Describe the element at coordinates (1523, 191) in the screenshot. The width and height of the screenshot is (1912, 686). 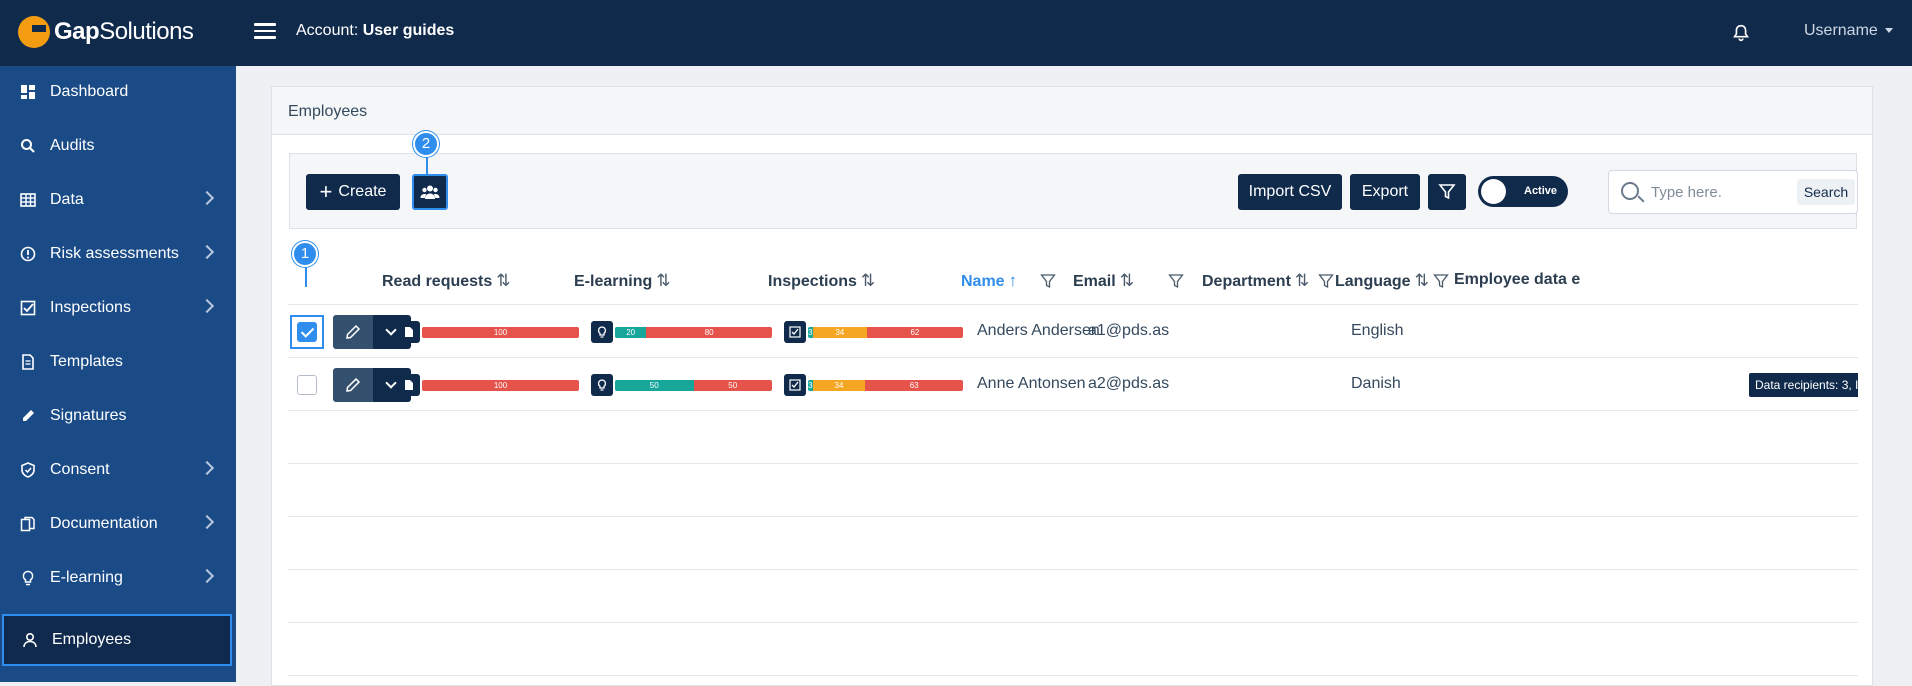
I see `active-toggle: Active` at that location.